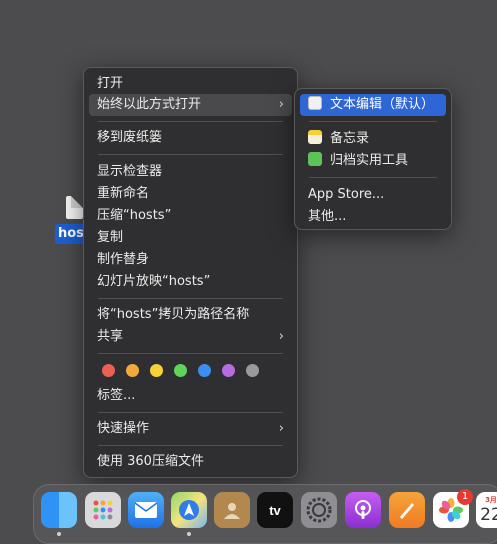 The width and height of the screenshot is (497, 544). Describe the element at coordinates (465, 497) in the screenshot. I see `notification-badge: 1` at that location.